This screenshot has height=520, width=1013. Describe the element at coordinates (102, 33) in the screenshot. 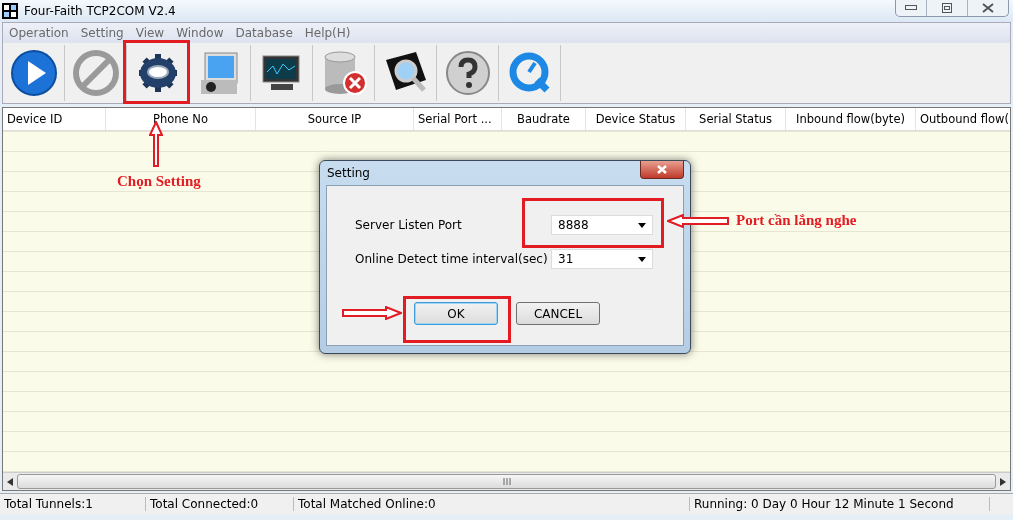

I see `menu-item: Setting` at that location.